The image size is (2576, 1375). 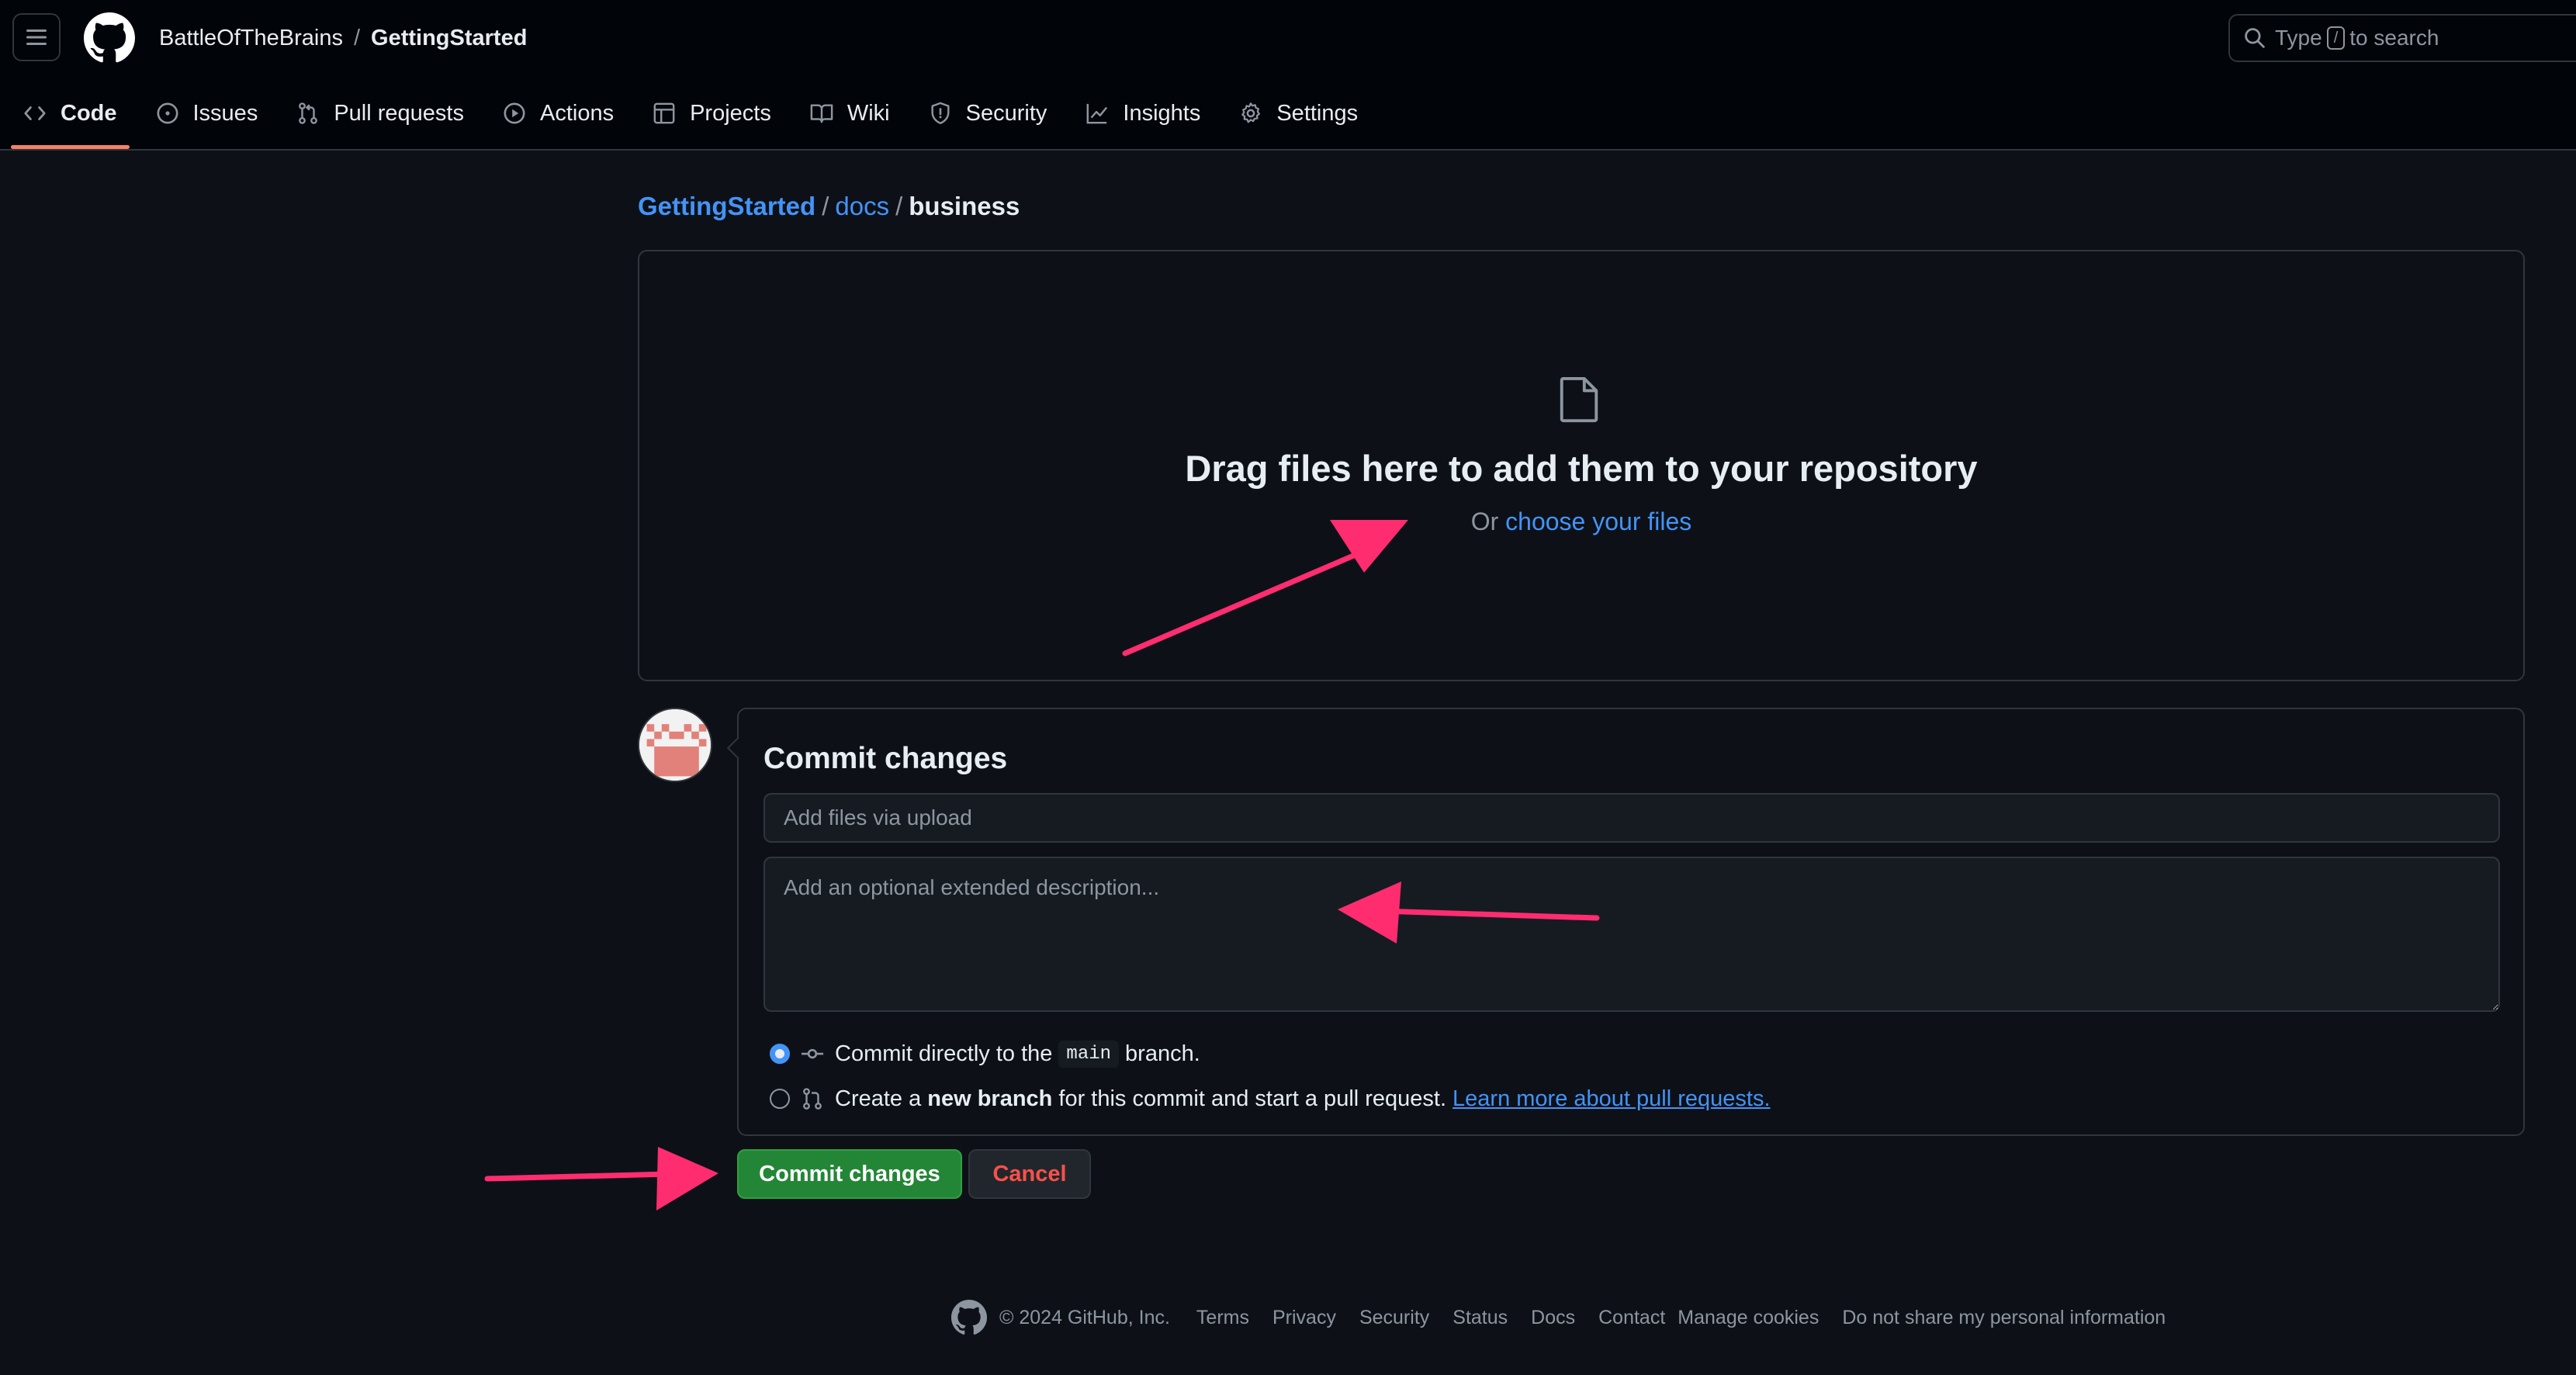 I want to click on breadcrumb-current: business, so click(x=964, y=206).